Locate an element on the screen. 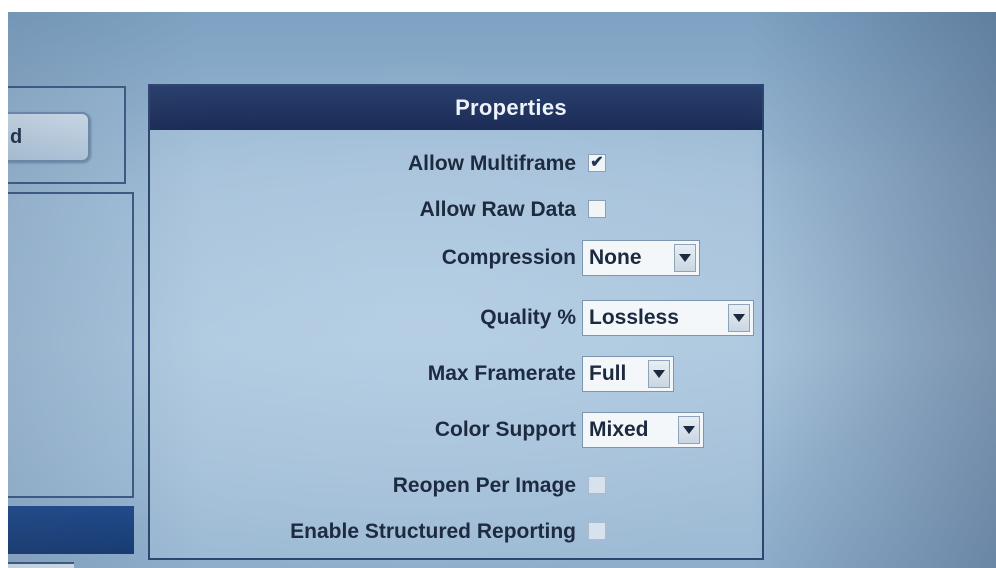 Image resolution: width=996 pixels, height=568 pixels. row-quality: Quality % Lossless is located at coordinates (456, 318).